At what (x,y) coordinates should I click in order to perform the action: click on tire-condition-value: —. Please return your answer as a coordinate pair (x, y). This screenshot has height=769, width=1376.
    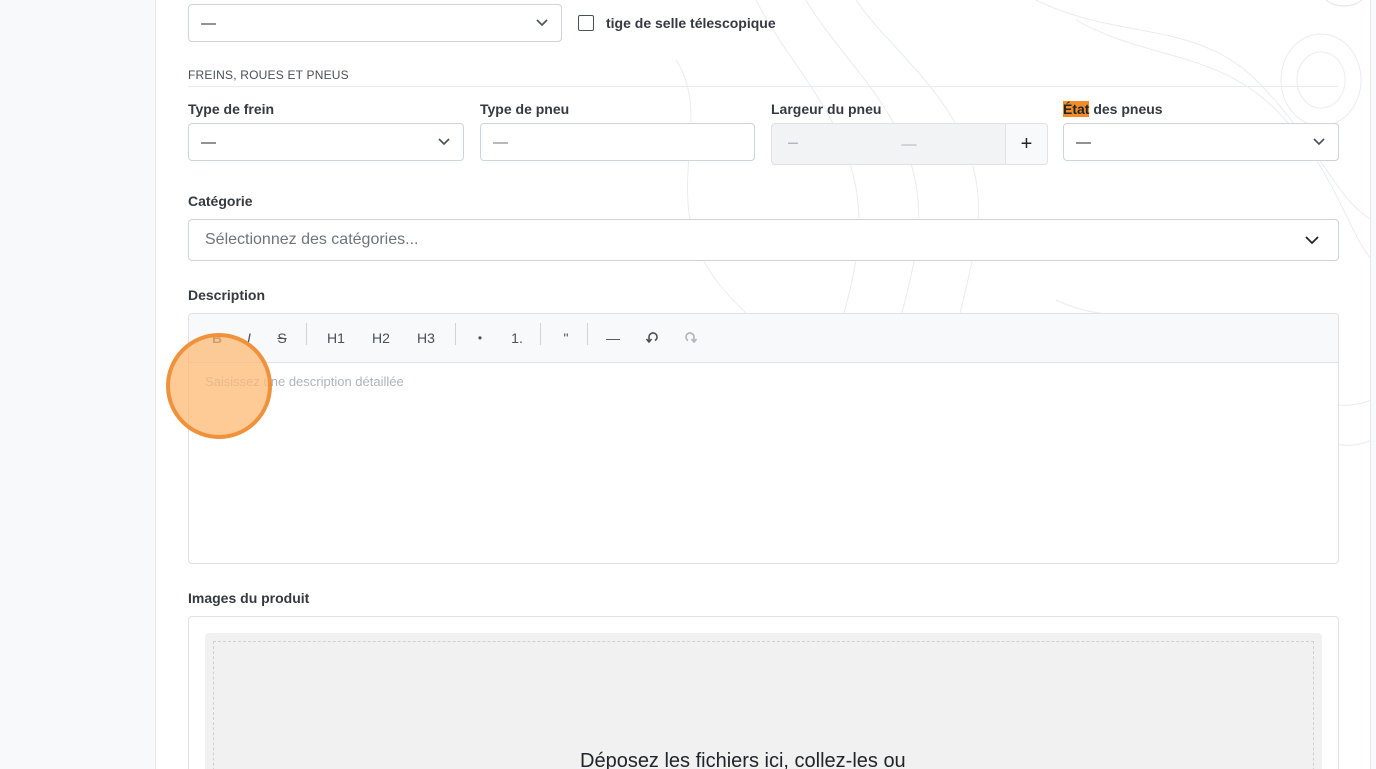
    Looking at the image, I should click on (1083, 142).